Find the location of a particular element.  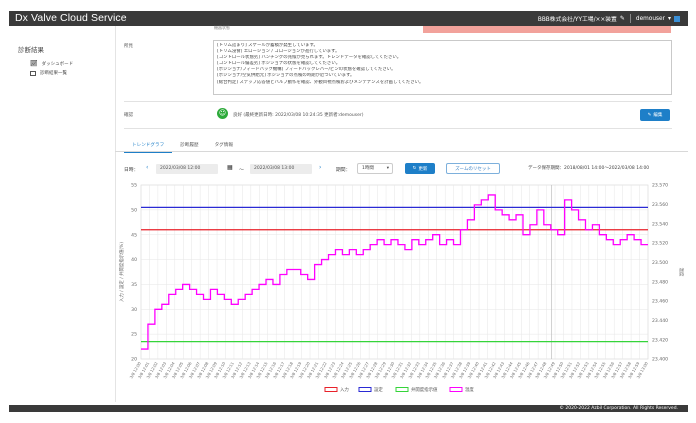

y-right-tick-label: 23.500 is located at coordinates (660, 263).